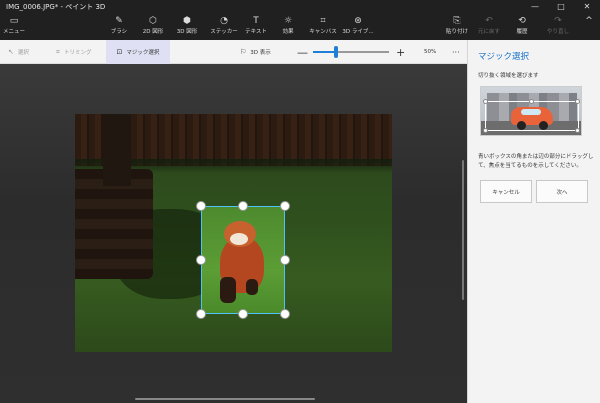 This screenshot has width=600, height=403. What do you see at coordinates (288, 21) in the screenshot?
I see `effects-icon: ☼` at bounding box center [288, 21].